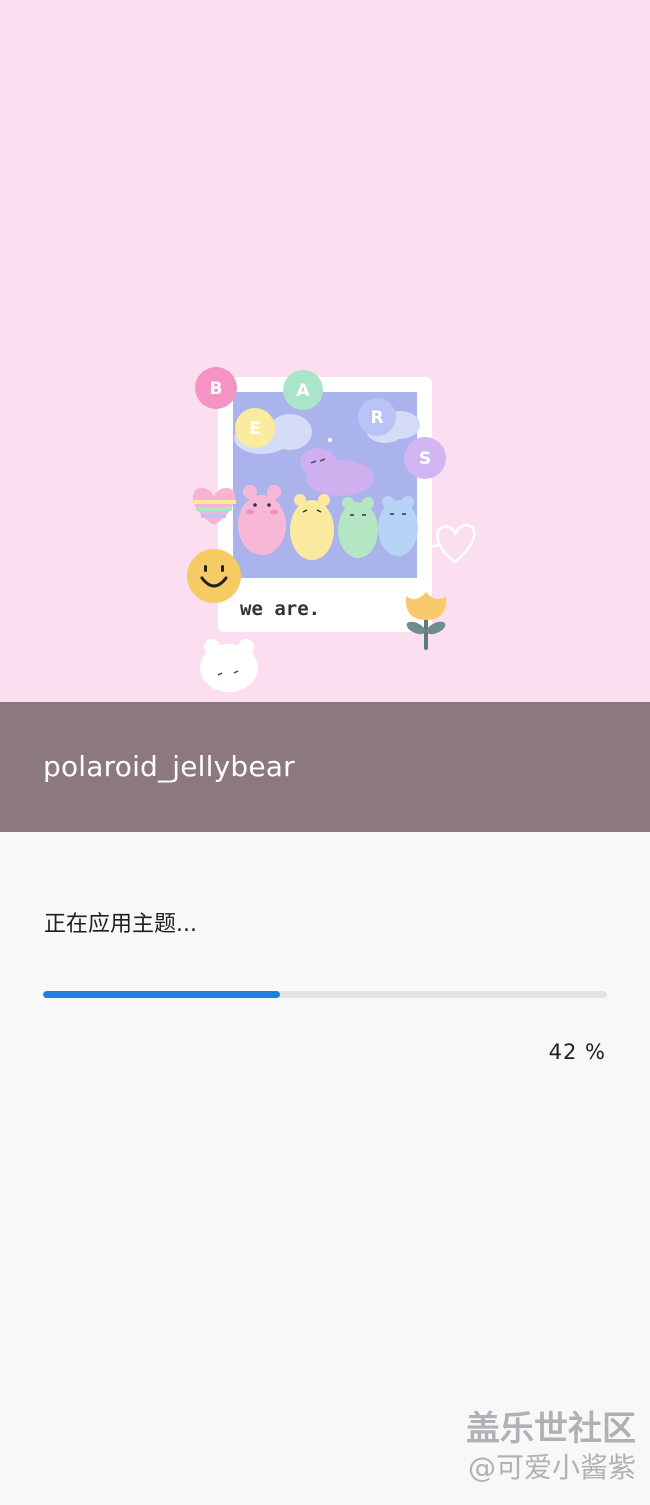 The height and width of the screenshot is (1505, 650). I want to click on balloon-letter-r: R, so click(376, 418).